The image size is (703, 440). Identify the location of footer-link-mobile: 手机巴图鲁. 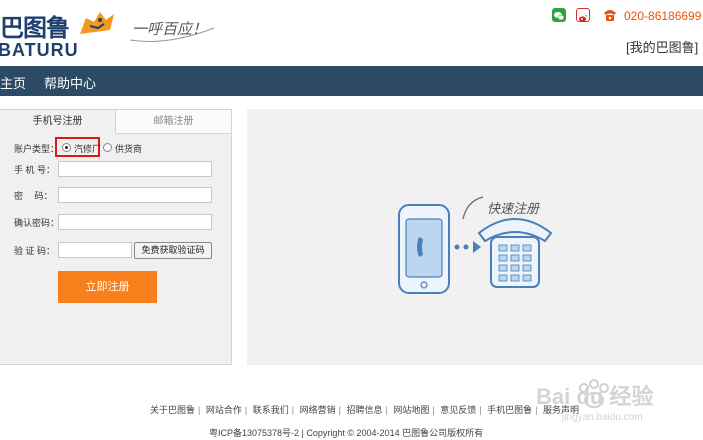
(509, 409).